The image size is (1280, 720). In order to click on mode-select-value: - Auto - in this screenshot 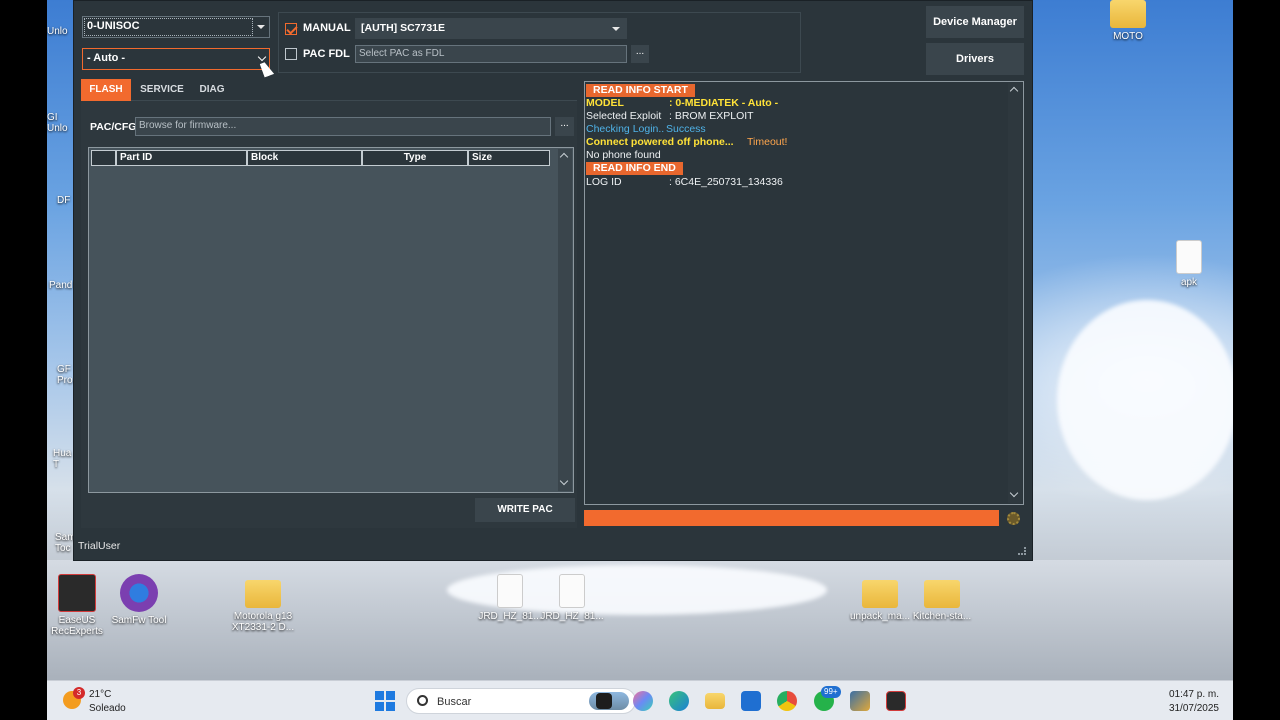, I will do `click(106, 58)`.